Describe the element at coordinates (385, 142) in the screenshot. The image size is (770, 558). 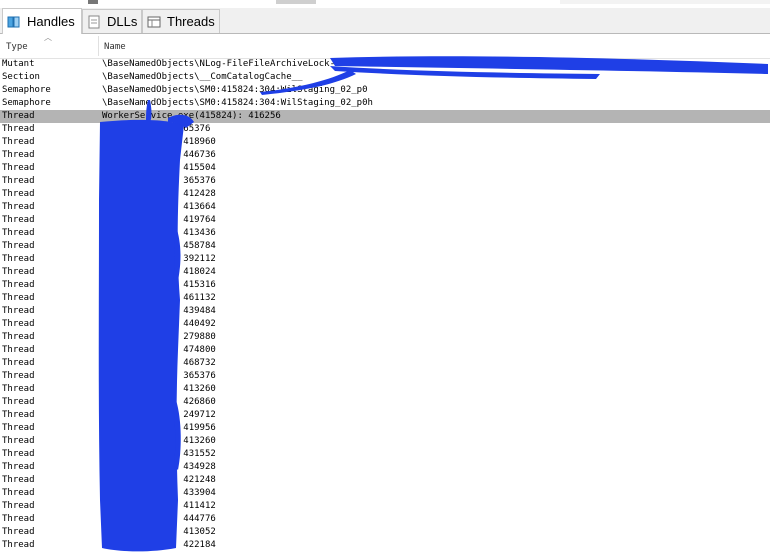
I see `table-row: Thread e.exe(415824): 418960` at that location.